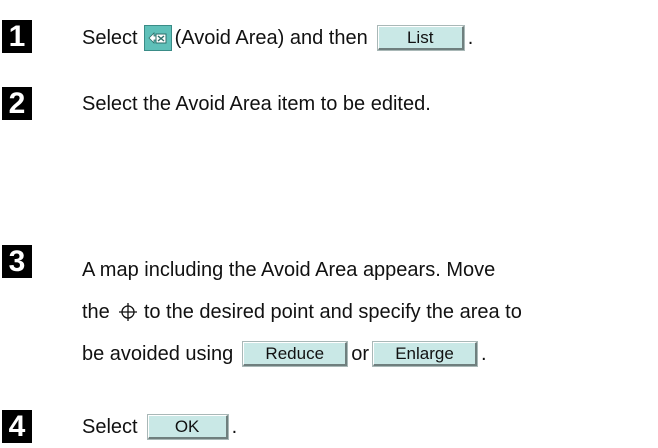 This screenshot has width=658, height=448. I want to click on reduce-button: Reduce, so click(295, 354).